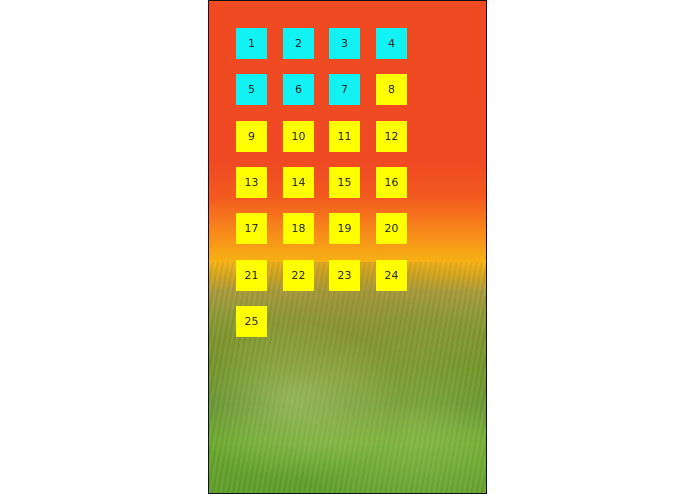 This screenshot has width=695, height=494. What do you see at coordinates (344, 43) in the screenshot?
I see `tile-3: 3` at bounding box center [344, 43].